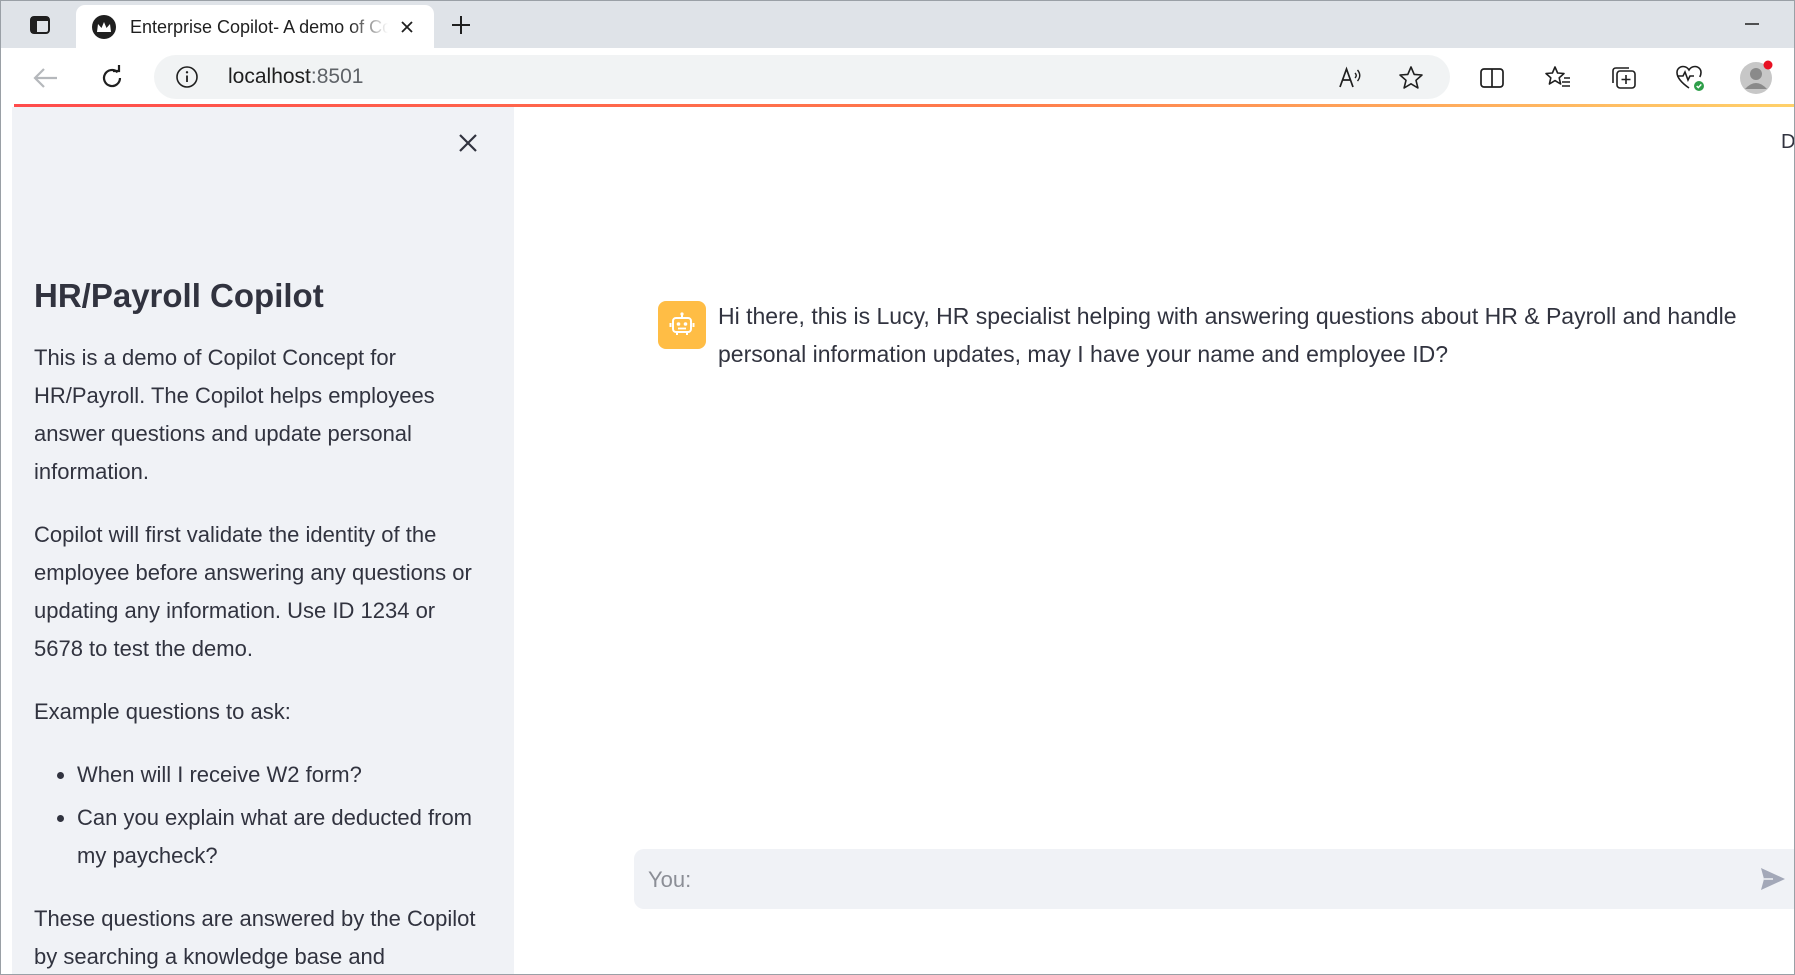 The height and width of the screenshot is (975, 1795). I want to click on minimize-button, so click(1752, 24).